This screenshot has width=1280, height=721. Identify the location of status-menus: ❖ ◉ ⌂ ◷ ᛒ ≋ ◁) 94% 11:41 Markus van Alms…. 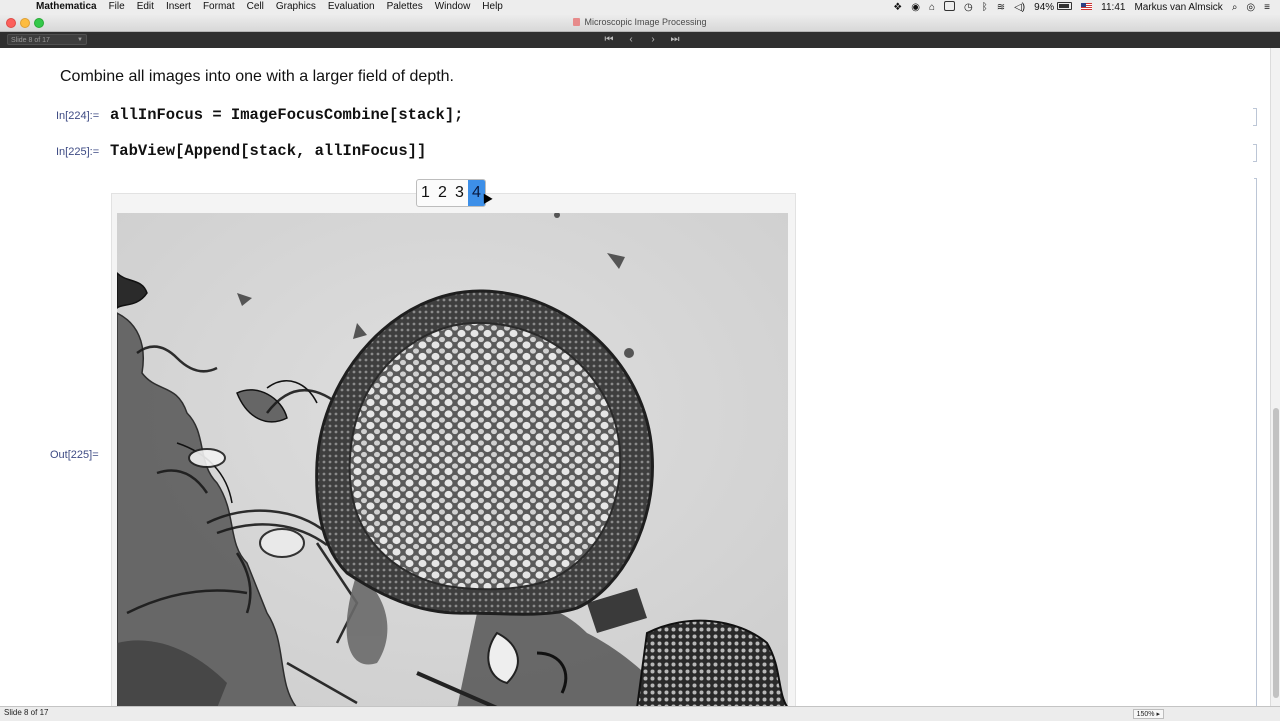
(1077, 7).